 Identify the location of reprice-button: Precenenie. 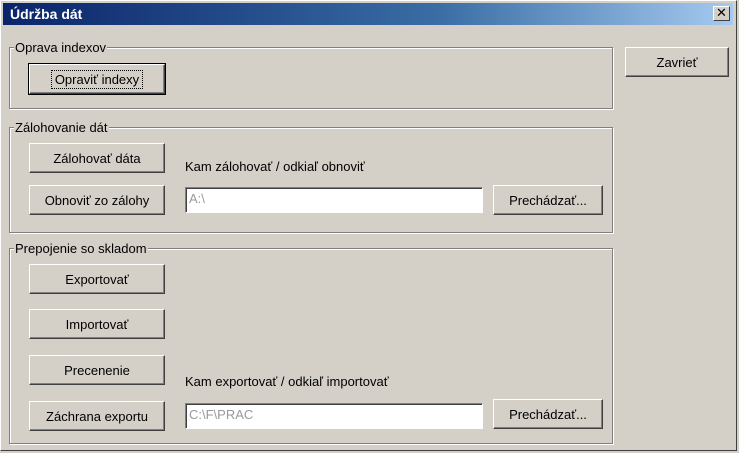
(97, 370).